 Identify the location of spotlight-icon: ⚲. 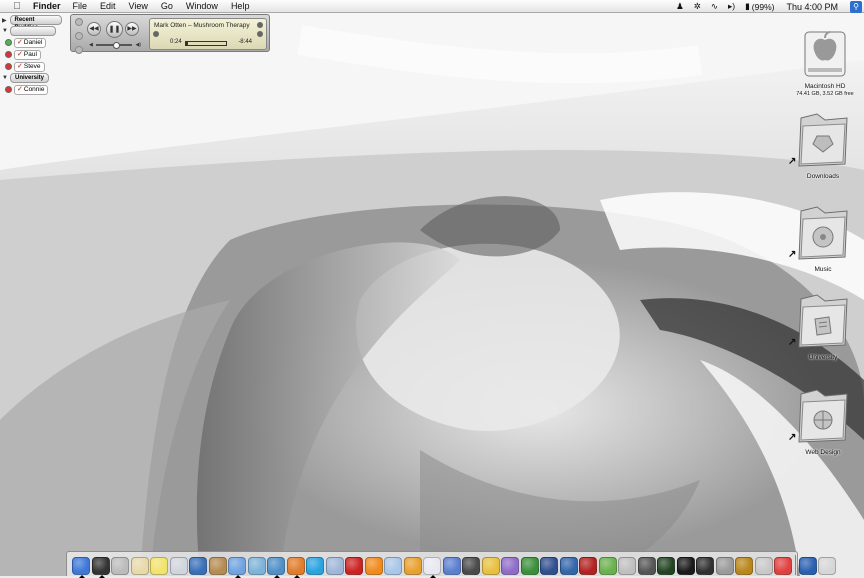
(856, 6).